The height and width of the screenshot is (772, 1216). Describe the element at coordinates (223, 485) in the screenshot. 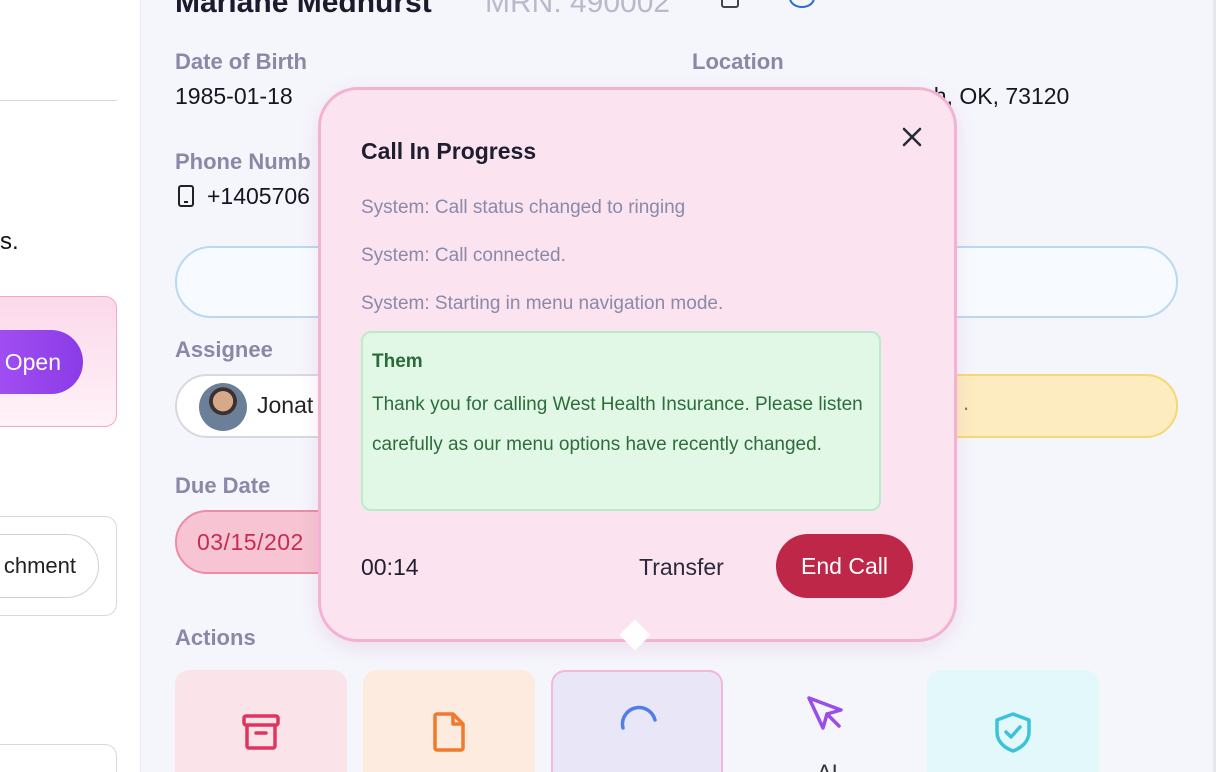

I see `due-date-label: Due Date` at that location.